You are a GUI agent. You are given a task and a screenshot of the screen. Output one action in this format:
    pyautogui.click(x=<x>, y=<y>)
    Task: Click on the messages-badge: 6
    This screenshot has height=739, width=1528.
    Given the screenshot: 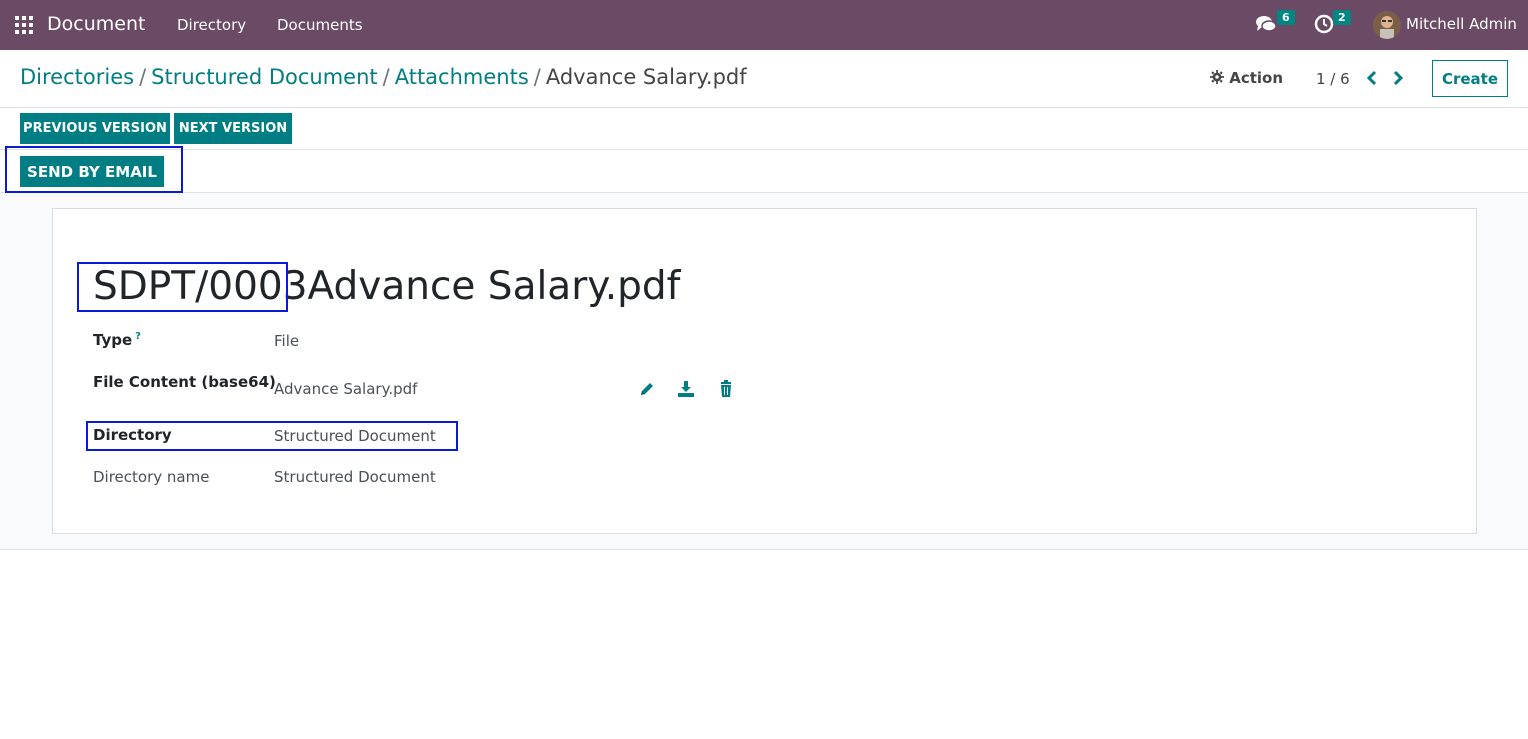 What is the action you would take?
    pyautogui.click(x=1286, y=17)
    